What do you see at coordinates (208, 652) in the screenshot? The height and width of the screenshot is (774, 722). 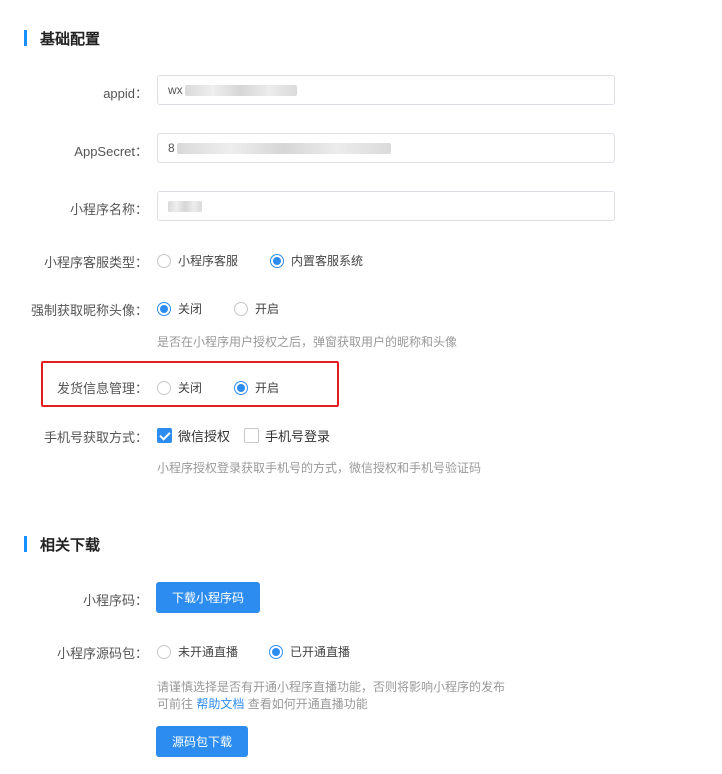 I see `option-label: 未开通直播` at bounding box center [208, 652].